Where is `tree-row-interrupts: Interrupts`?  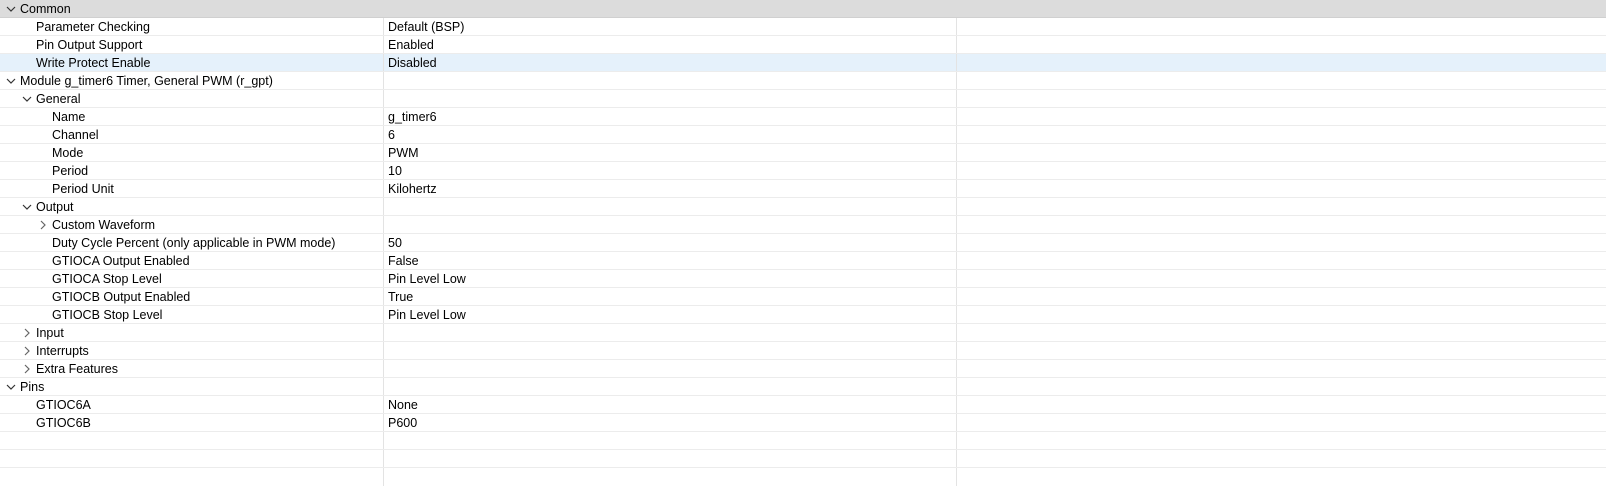 tree-row-interrupts: Interrupts is located at coordinates (803, 351).